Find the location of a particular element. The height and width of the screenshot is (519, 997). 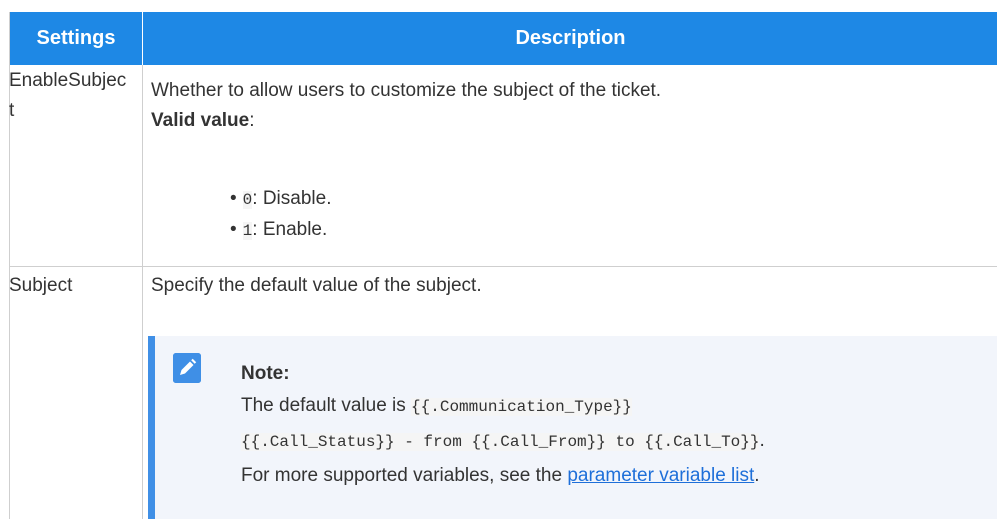

column-divider is located at coordinates (142, 292).